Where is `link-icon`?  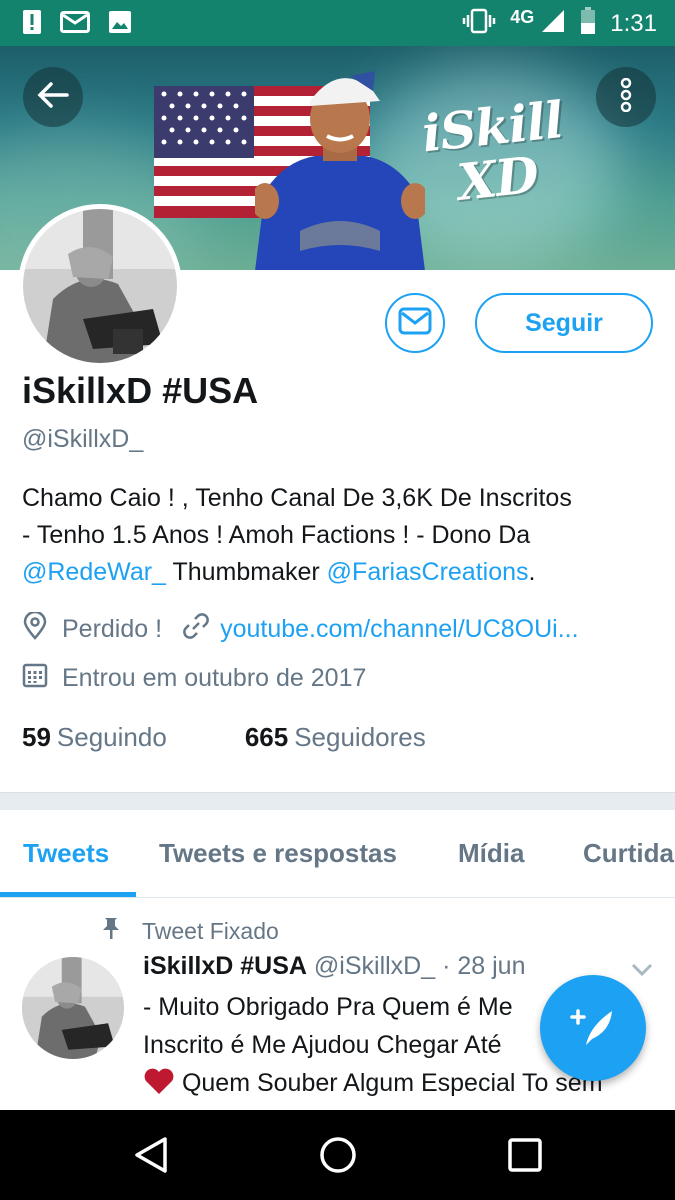 link-icon is located at coordinates (196, 629).